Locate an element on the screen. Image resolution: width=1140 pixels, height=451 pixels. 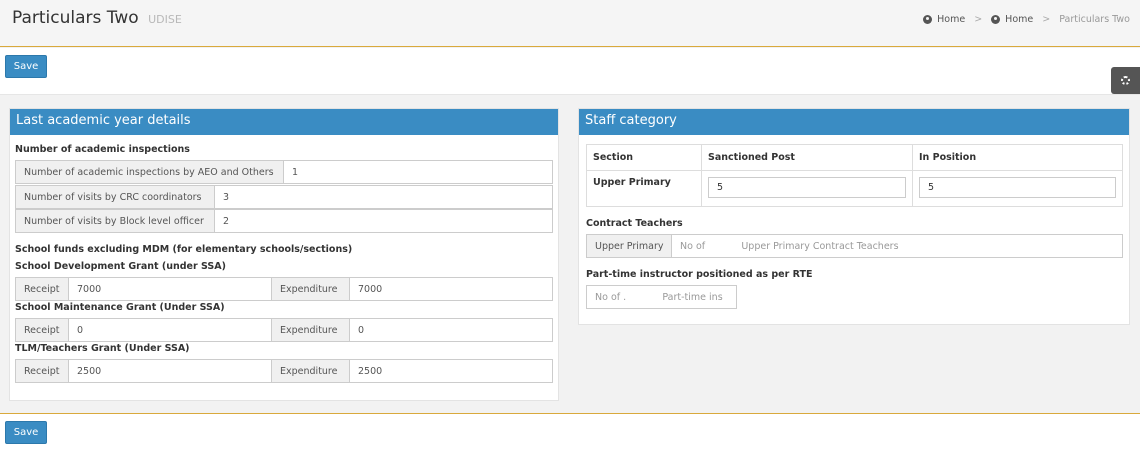
column-header: Section is located at coordinates (644, 157).